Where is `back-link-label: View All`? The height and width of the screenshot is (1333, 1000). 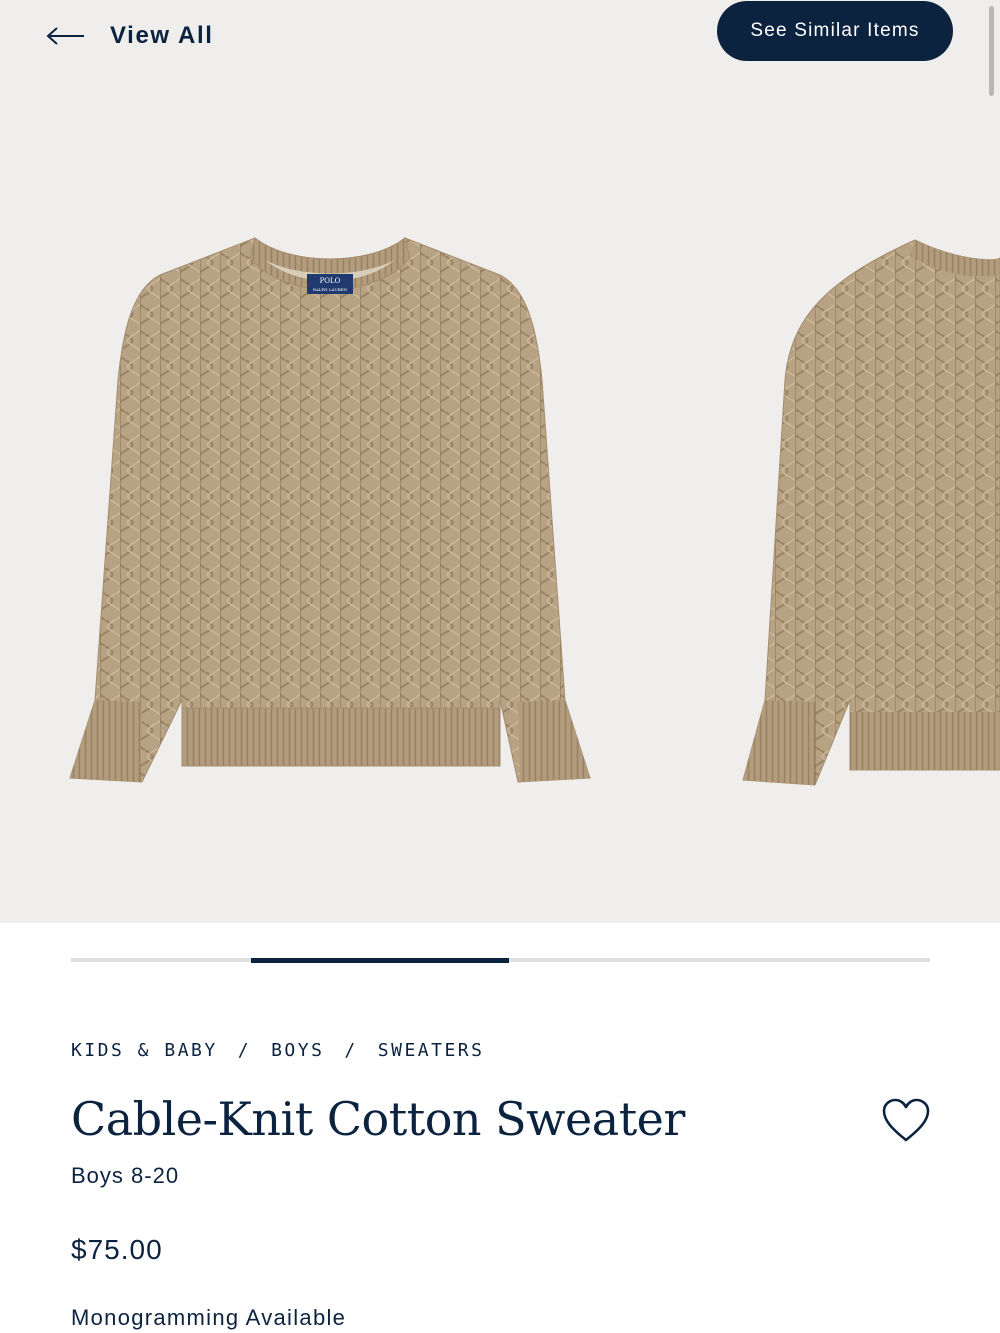
back-link-label: View All is located at coordinates (162, 35).